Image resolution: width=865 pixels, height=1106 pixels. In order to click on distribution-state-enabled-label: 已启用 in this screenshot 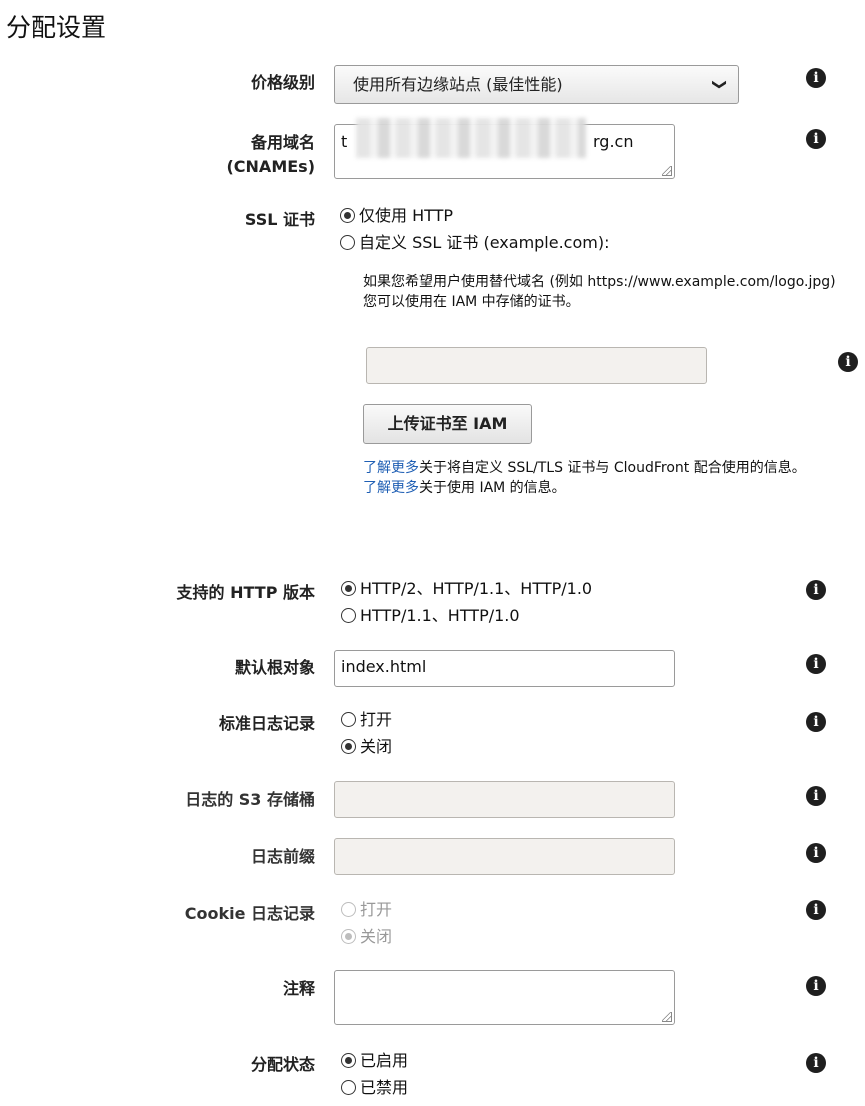, I will do `click(384, 1060)`.